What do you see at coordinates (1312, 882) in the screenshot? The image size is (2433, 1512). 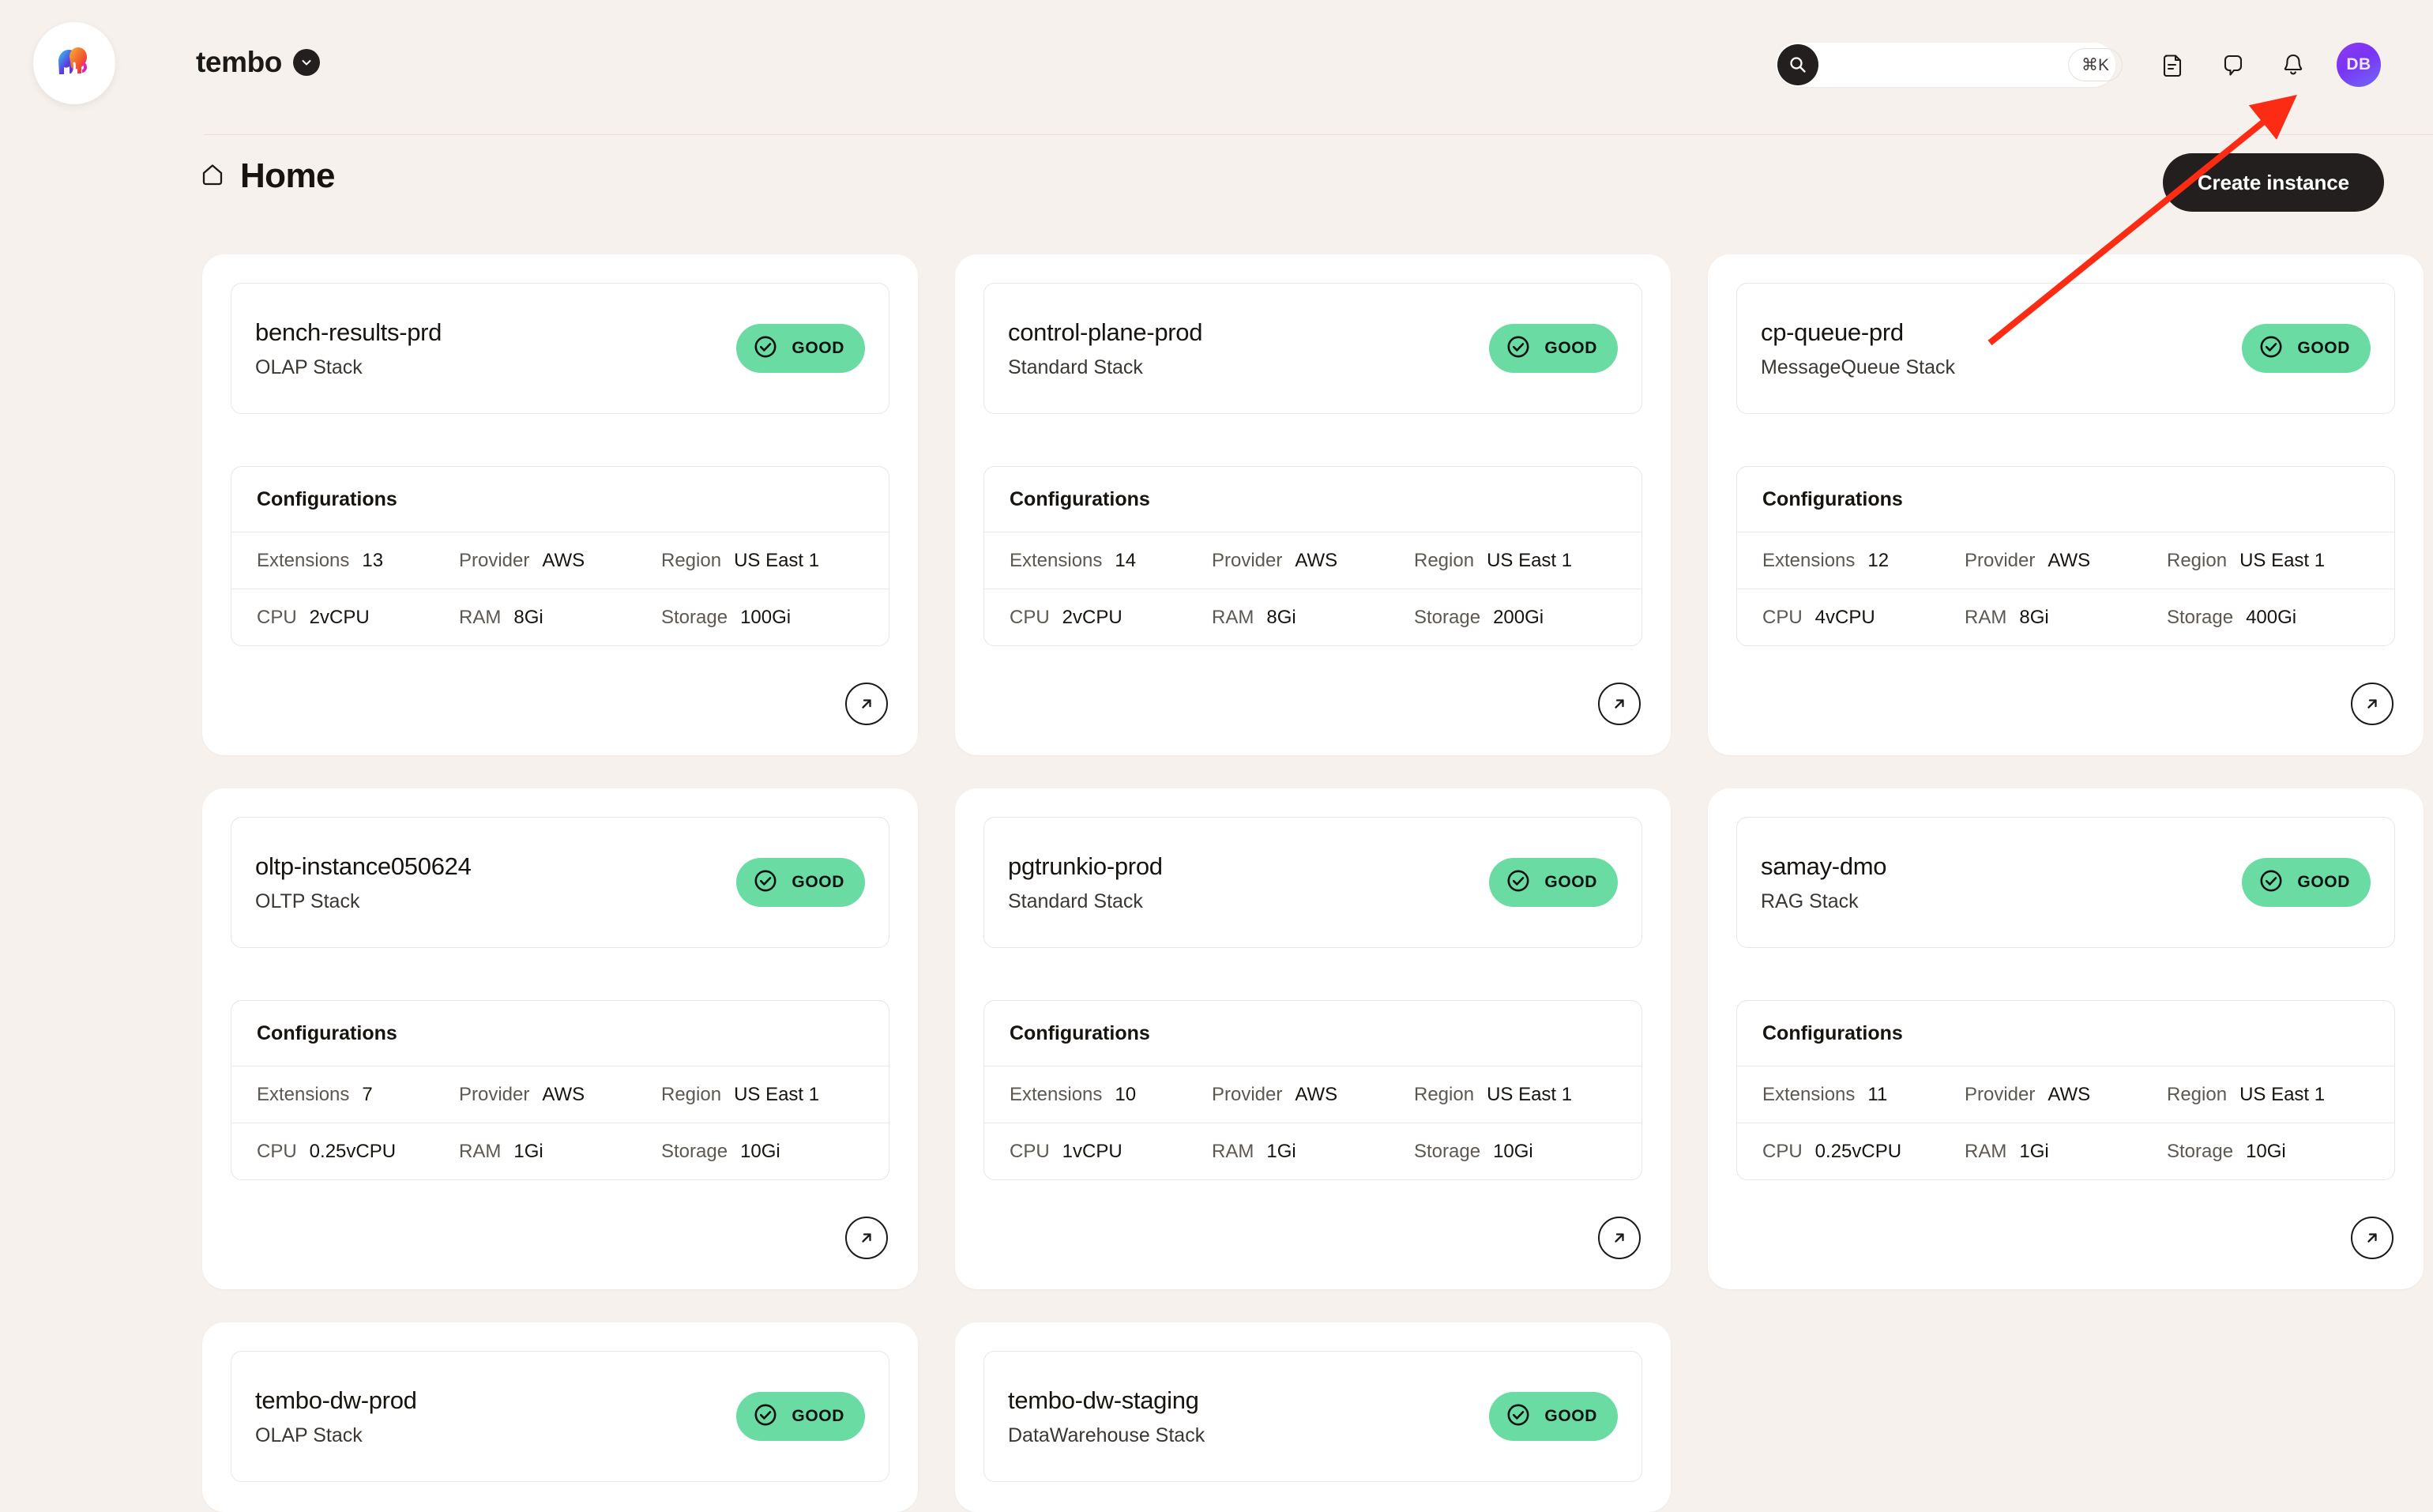 I see `instance-card-header: pgtrunkio-prod Standard Stack GOOD` at bounding box center [1312, 882].